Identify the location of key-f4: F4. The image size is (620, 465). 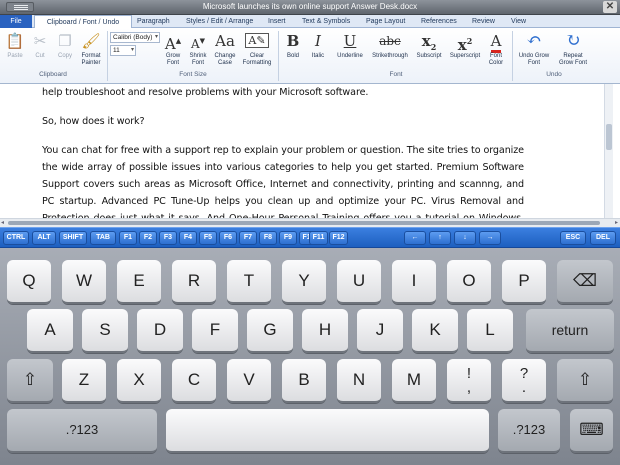
(188, 238).